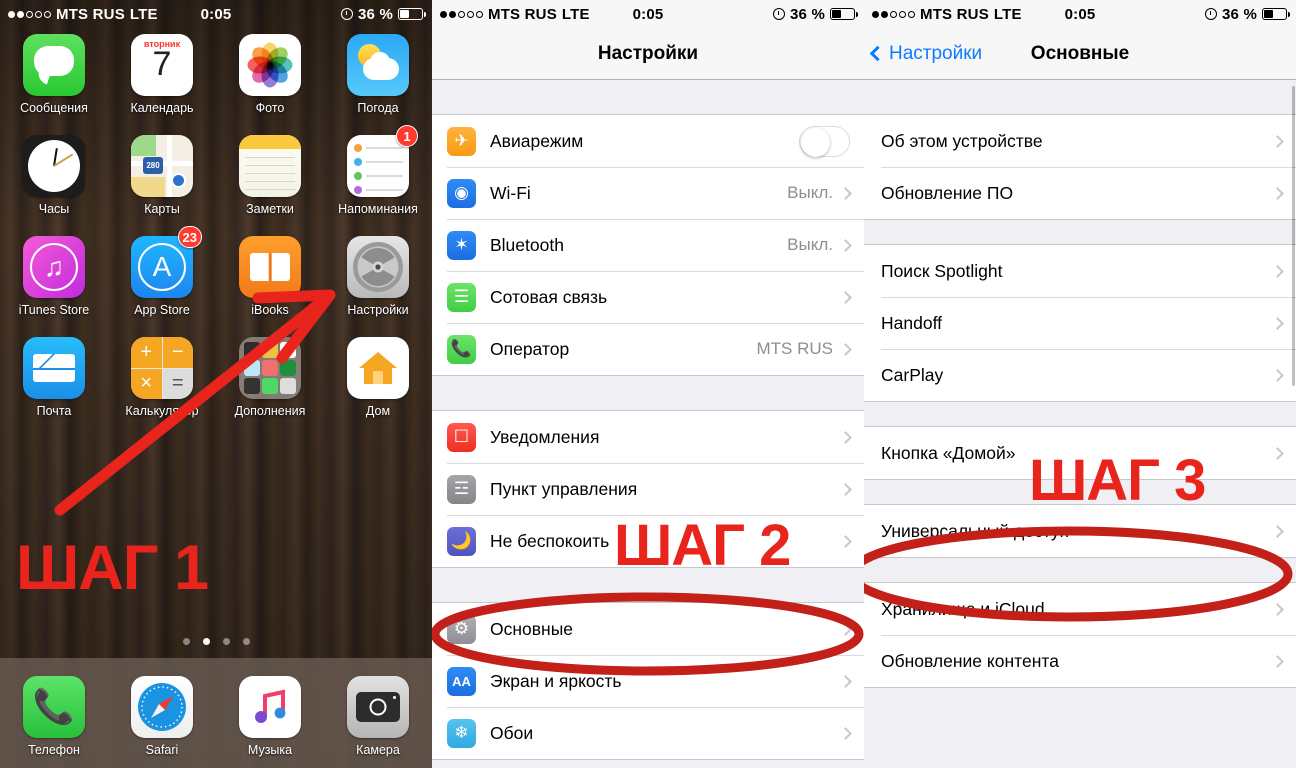 The image size is (1296, 768). What do you see at coordinates (270, 720) in the screenshot?
I see `dock-music: Музыка` at bounding box center [270, 720].